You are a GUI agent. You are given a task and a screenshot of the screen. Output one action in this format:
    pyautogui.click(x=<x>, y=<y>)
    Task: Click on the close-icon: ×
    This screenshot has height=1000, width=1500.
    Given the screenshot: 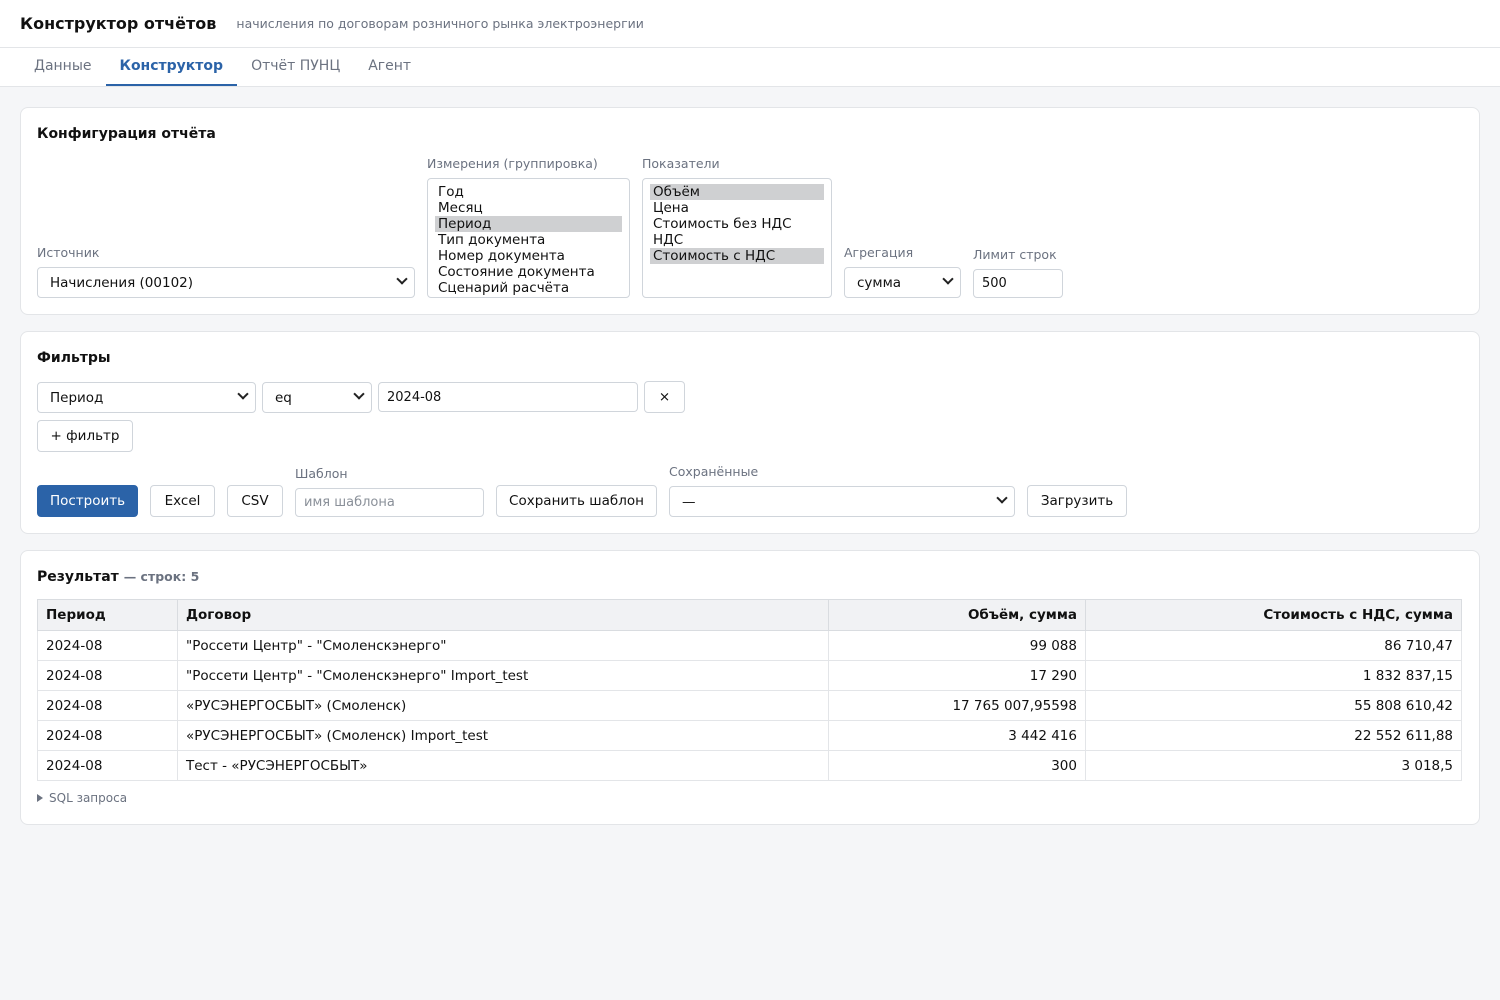 What is the action you would take?
    pyautogui.click(x=664, y=397)
    